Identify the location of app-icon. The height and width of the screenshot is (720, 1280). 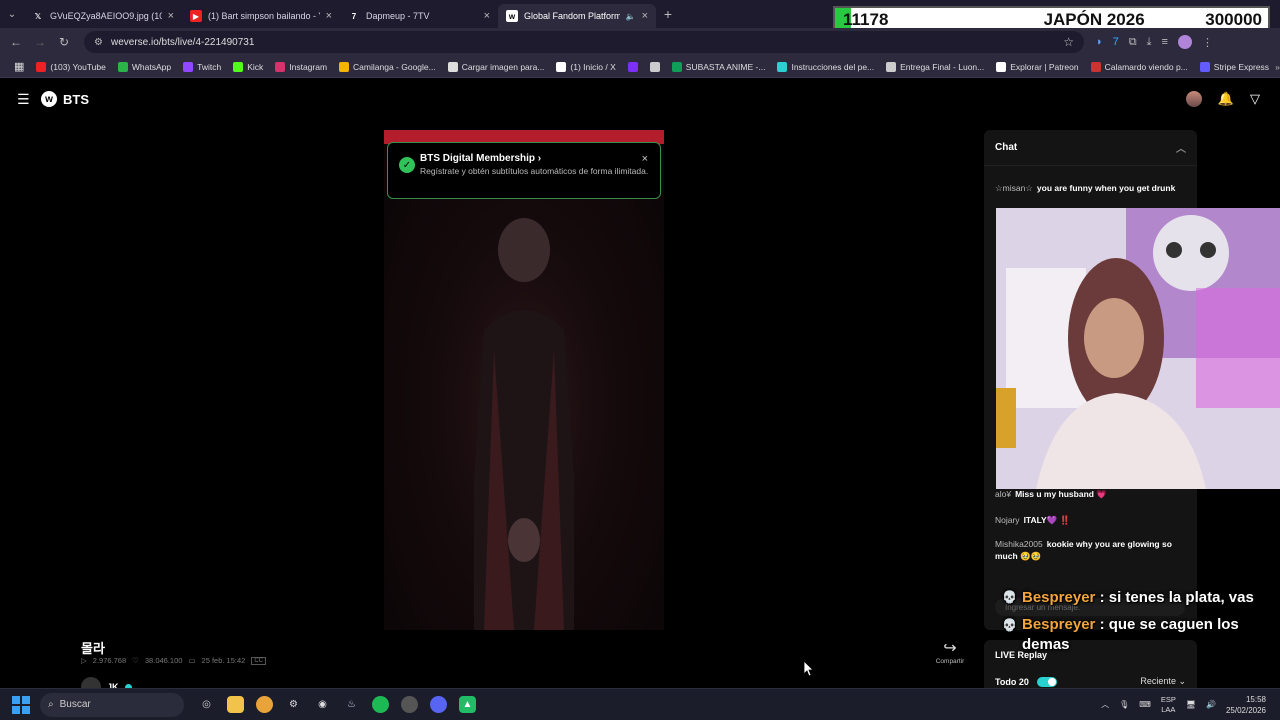
(409, 704).